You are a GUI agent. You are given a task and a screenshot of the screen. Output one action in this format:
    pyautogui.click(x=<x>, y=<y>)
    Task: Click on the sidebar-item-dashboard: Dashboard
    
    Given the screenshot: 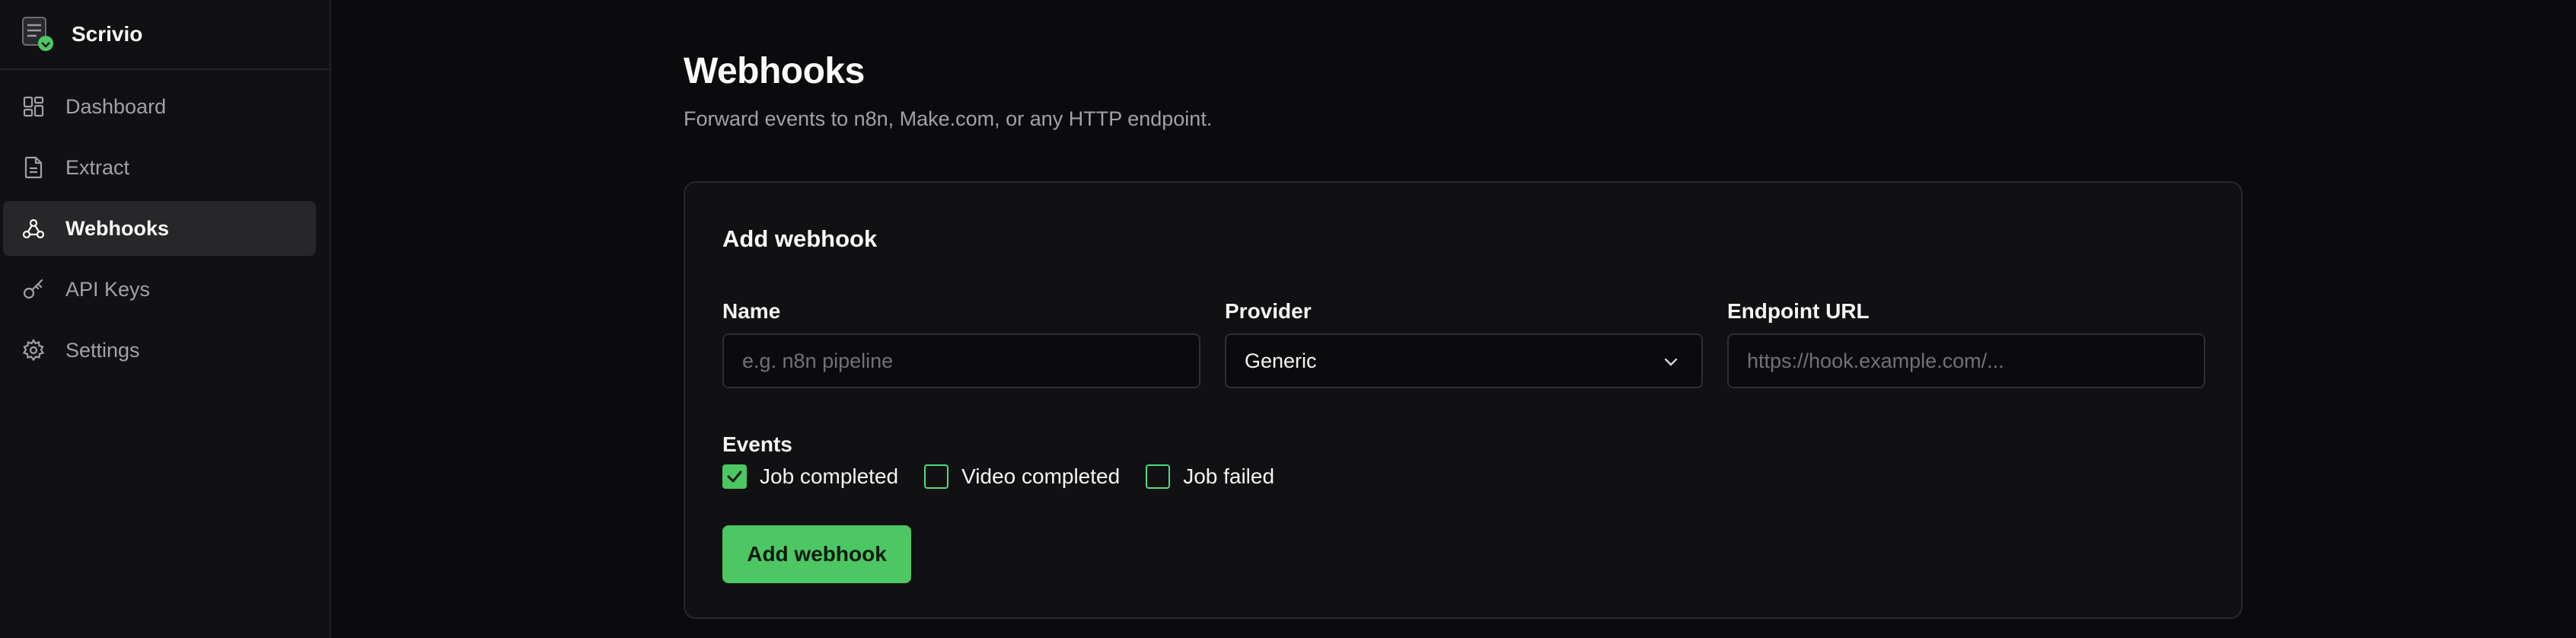 What is the action you would take?
    pyautogui.click(x=159, y=106)
    